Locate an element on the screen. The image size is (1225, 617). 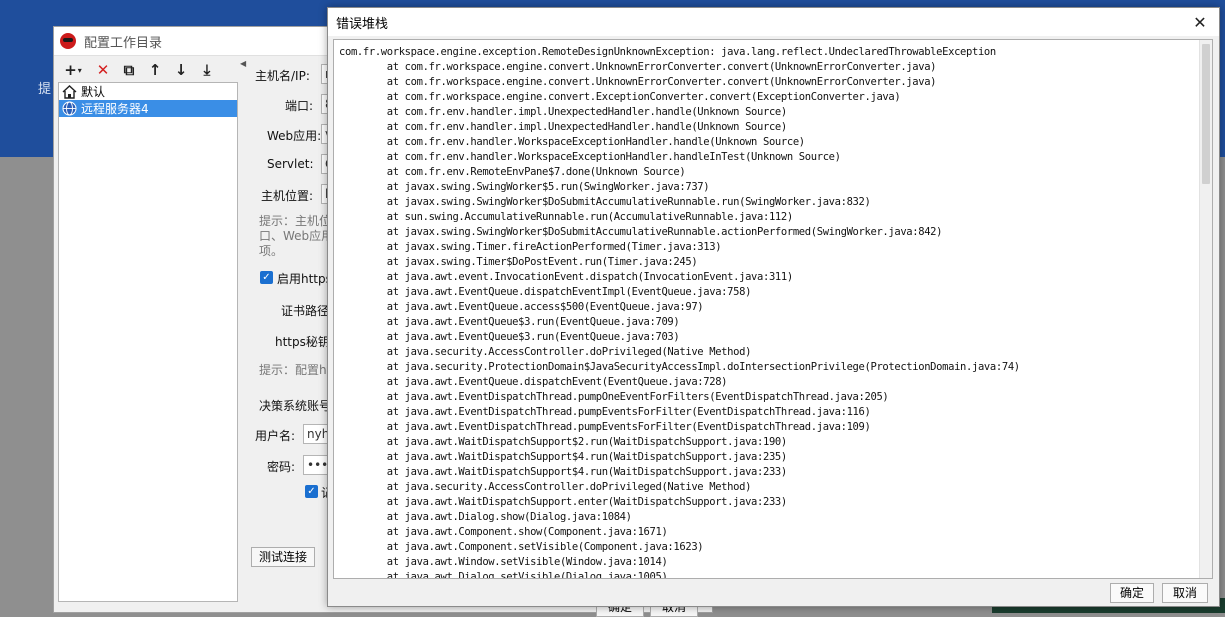
move-up-button: ↑ is located at coordinates (155, 70).